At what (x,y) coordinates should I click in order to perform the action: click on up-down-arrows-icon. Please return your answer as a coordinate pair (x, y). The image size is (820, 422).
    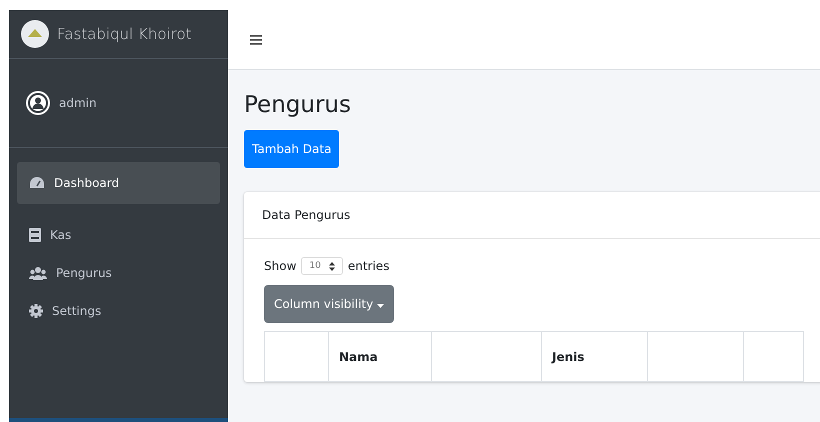
    Looking at the image, I should click on (331, 266).